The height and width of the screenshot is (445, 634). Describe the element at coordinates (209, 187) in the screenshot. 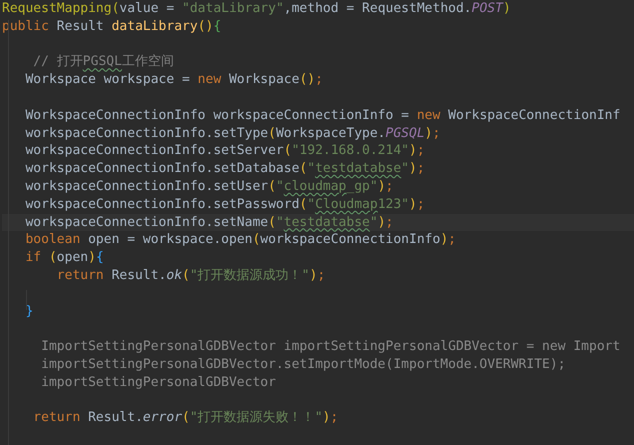

I see `code-line: workspaceConnectionInfo.setUser("cloudmap_gp");` at that location.